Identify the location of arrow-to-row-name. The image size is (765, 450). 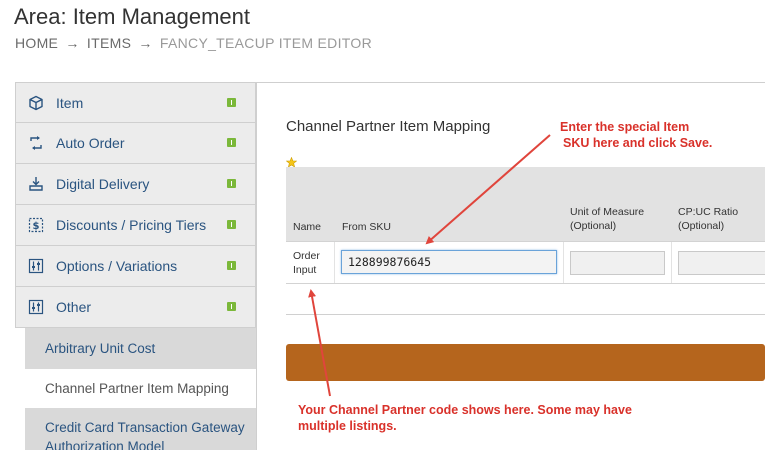
(319, 343).